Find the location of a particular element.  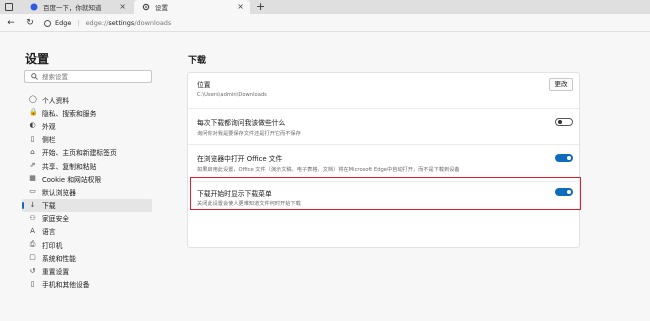

sidebar-item-label: 侧栏 is located at coordinates (49, 140).